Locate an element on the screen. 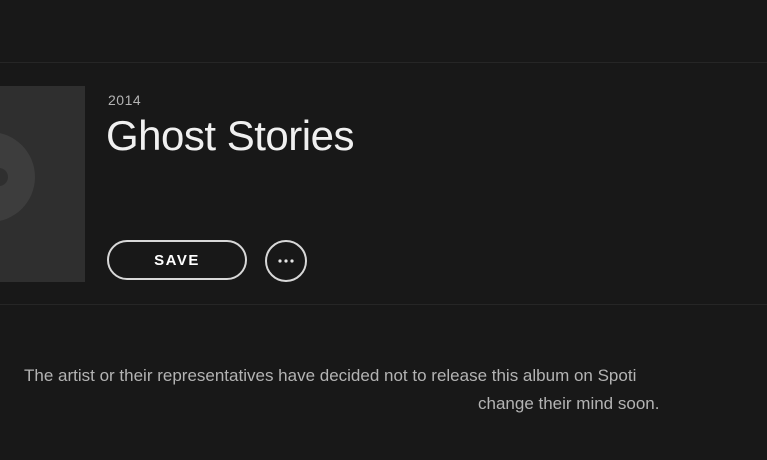  ellipsis-icon is located at coordinates (286, 261).